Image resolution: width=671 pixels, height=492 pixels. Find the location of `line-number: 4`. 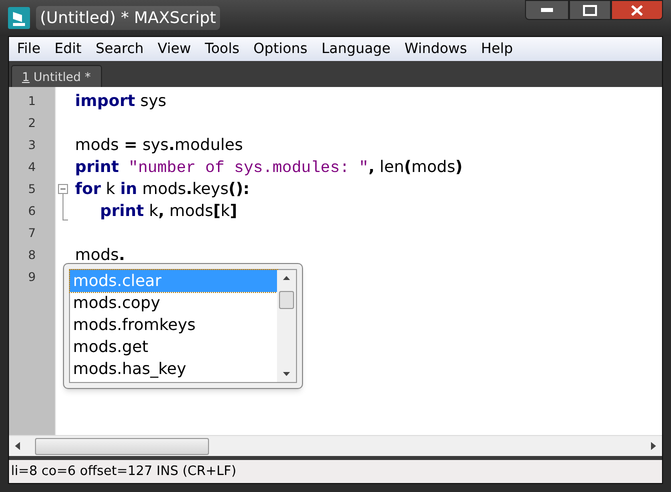

line-number: 4 is located at coordinates (32, 167).